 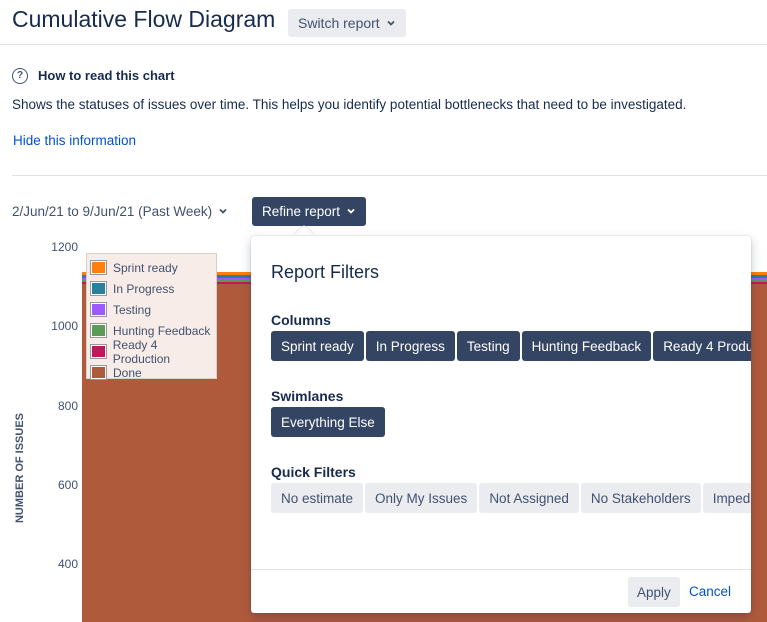 What do you see at coordinates (307, 396) in the screenshot?
I see `swimlanes-heading: Swimlanes` at bounding box center [307, 396].